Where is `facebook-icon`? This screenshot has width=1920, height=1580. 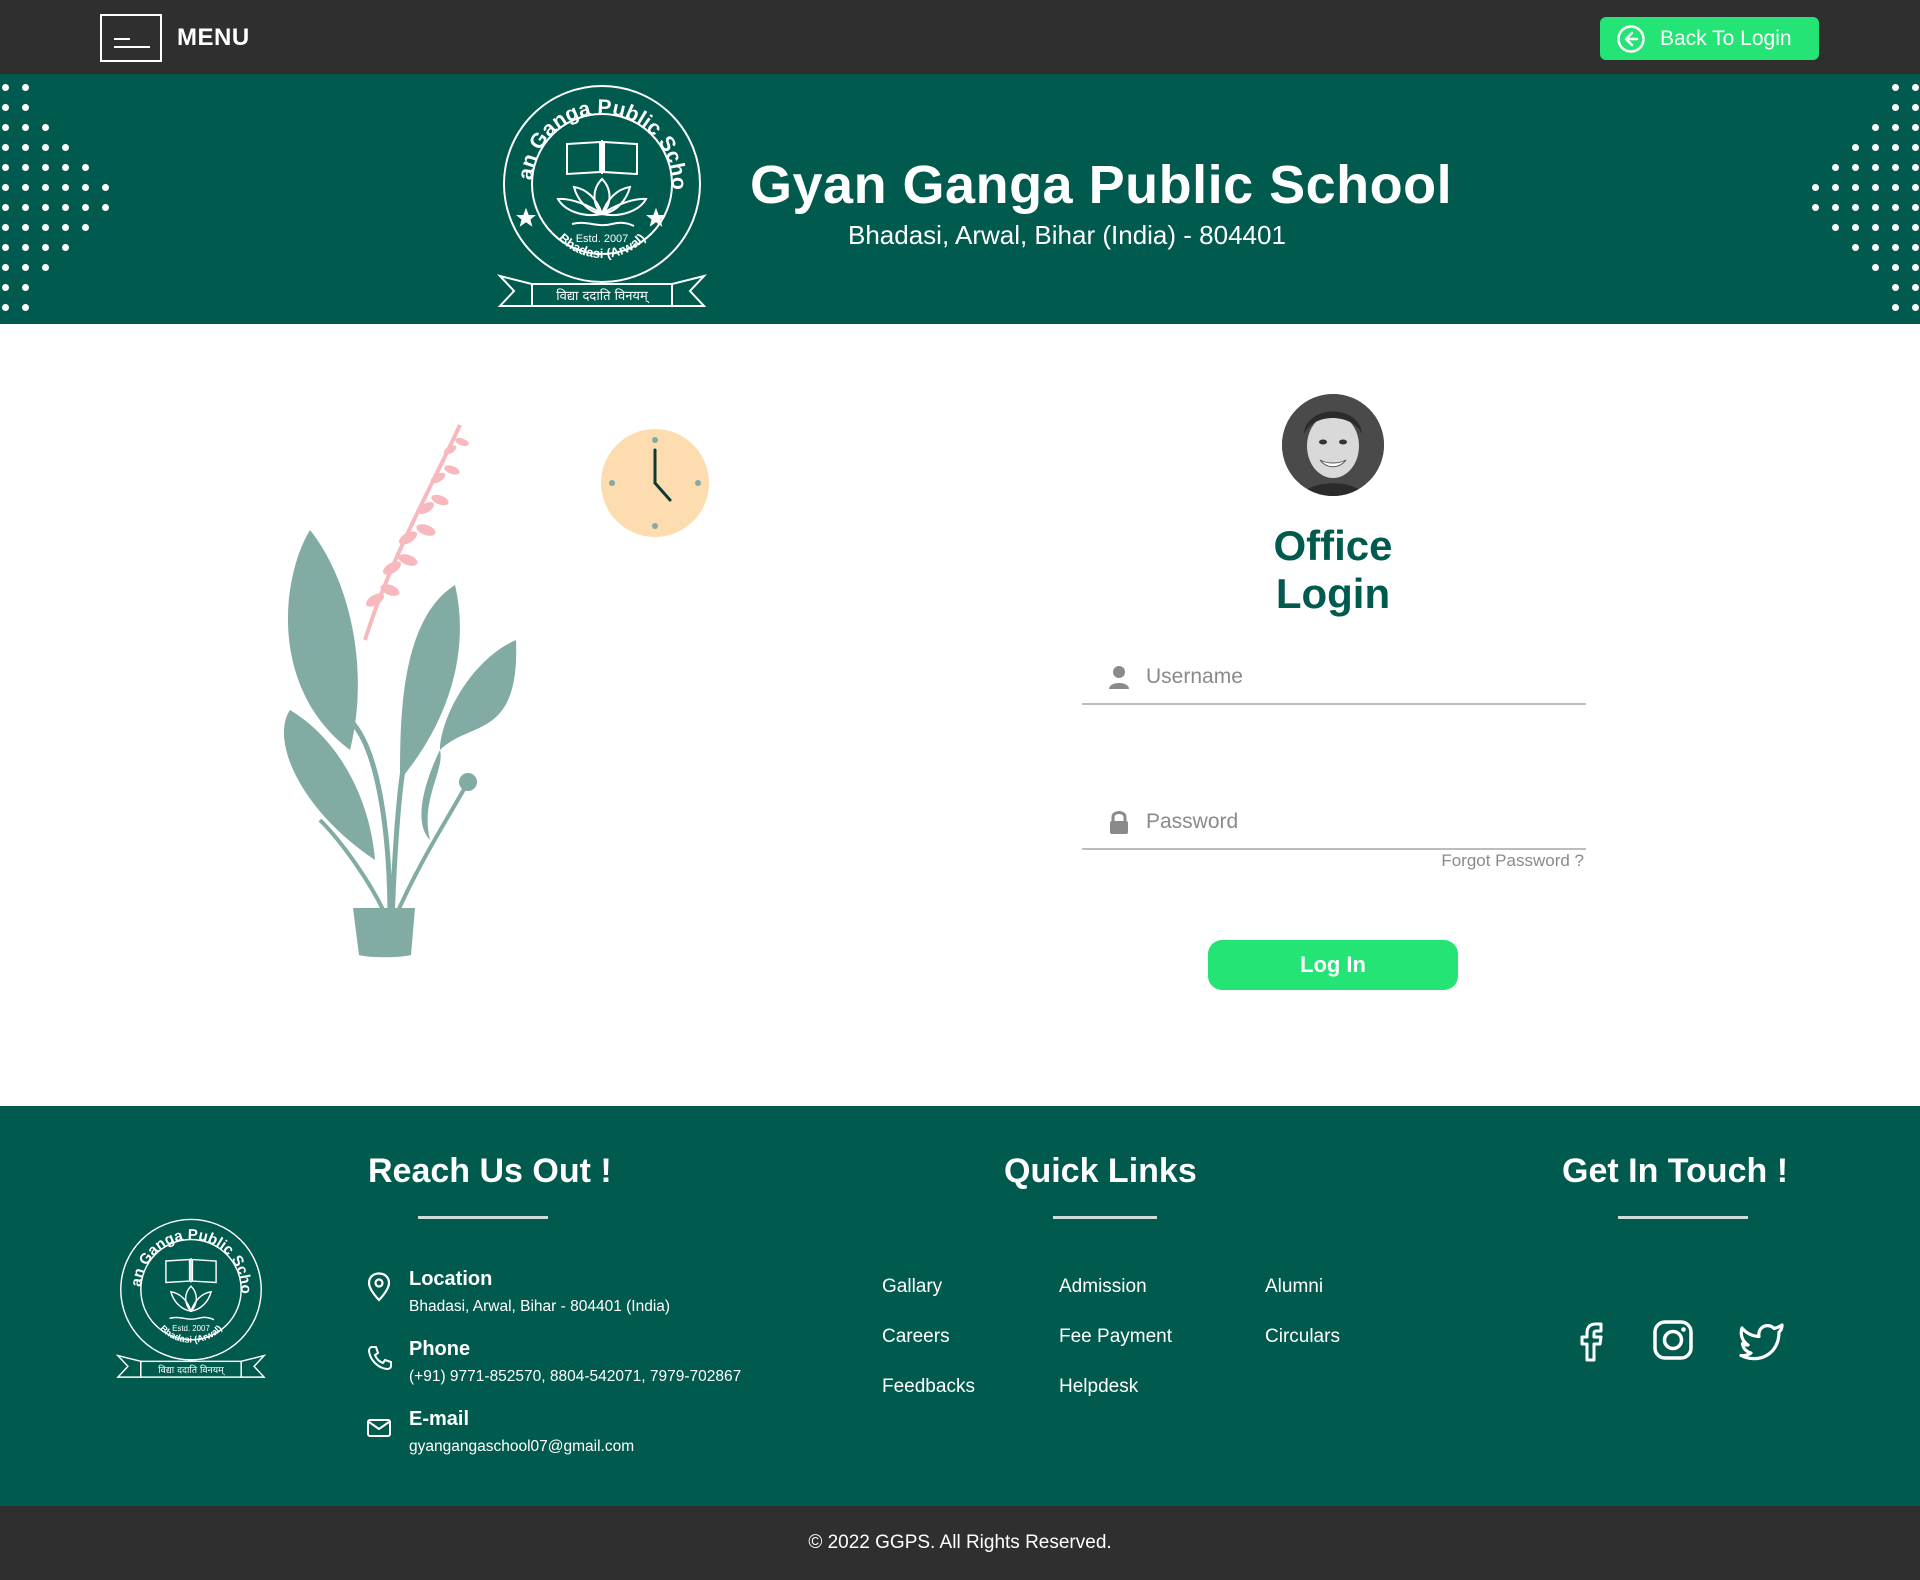 facebook-icon is located at coordinates (1592, 1340).